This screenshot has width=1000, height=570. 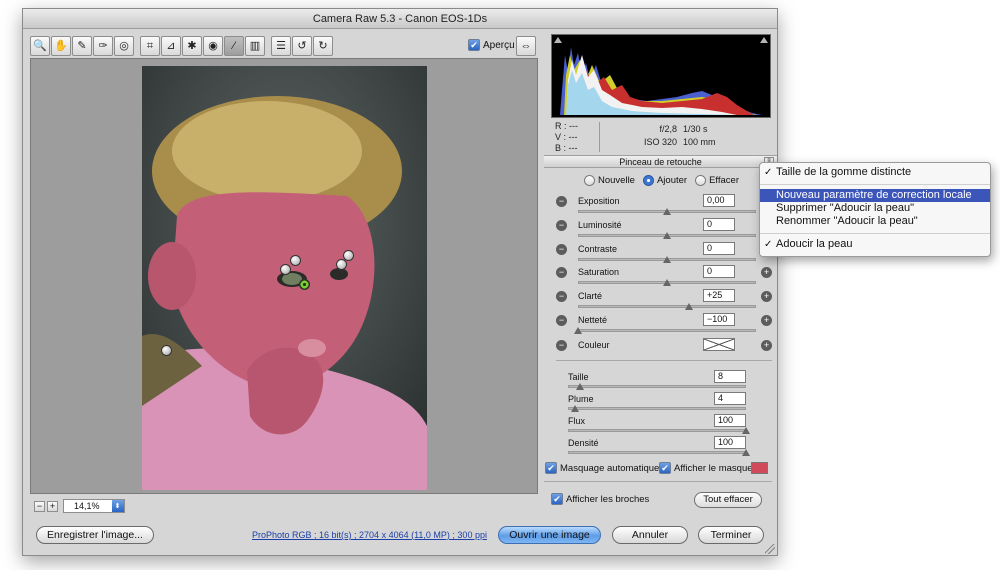 I want to click on auto-mask-checkbox: ✔, so click(x=551, y=468).